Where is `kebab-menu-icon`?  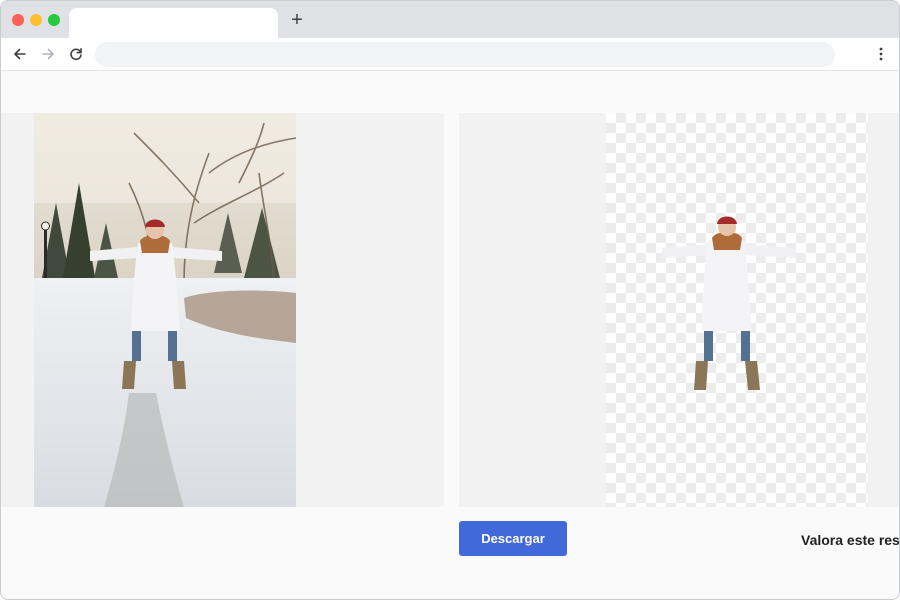
kebab-menu-icon is located at coordinates (881, 54).